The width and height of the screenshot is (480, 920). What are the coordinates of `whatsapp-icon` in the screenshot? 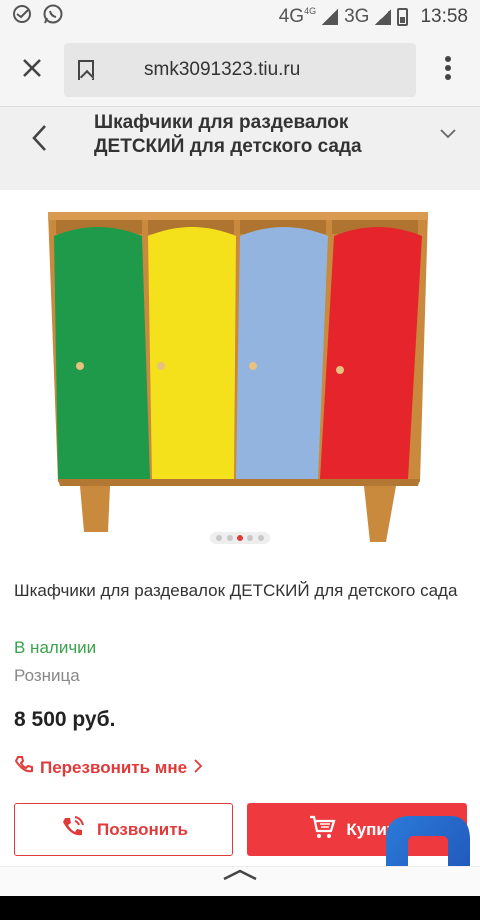 It's located at (53, 17).